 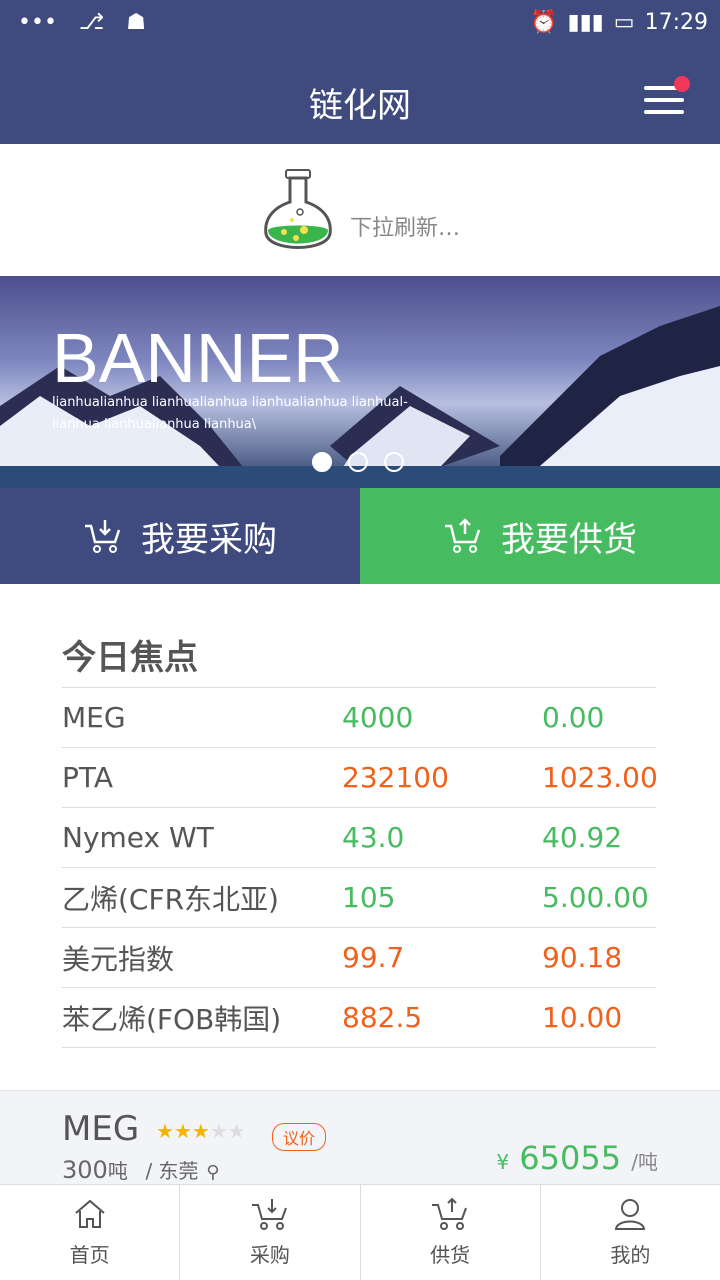 I want to click on buy-button: 我要采购, so click(x=180, y=536).